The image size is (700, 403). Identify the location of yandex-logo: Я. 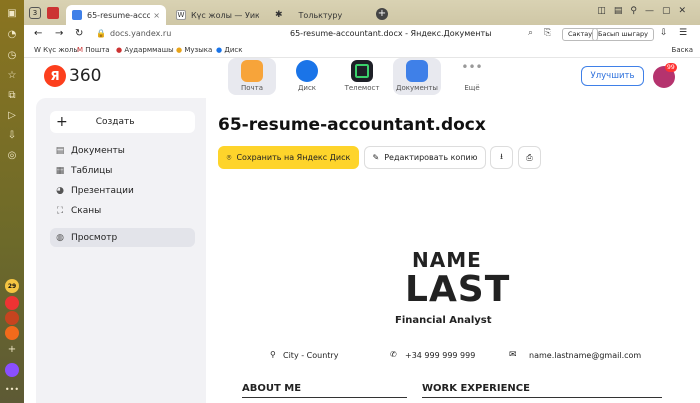
(55, 76).